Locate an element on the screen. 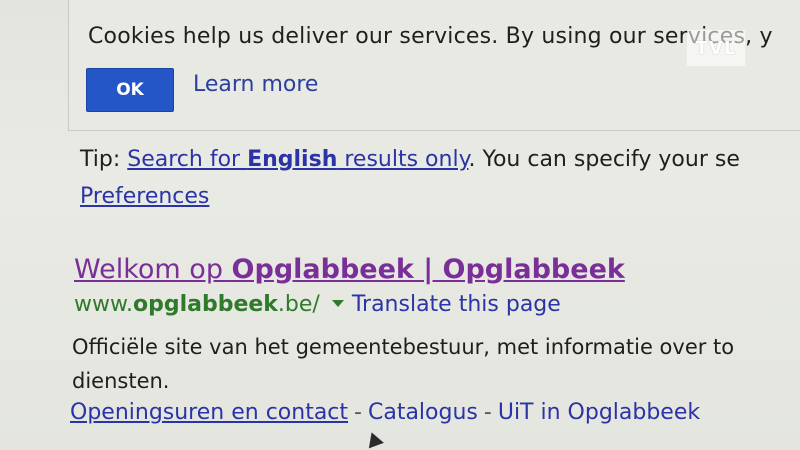  tip-prefix: Tip: is located at coordinates (104, 159).